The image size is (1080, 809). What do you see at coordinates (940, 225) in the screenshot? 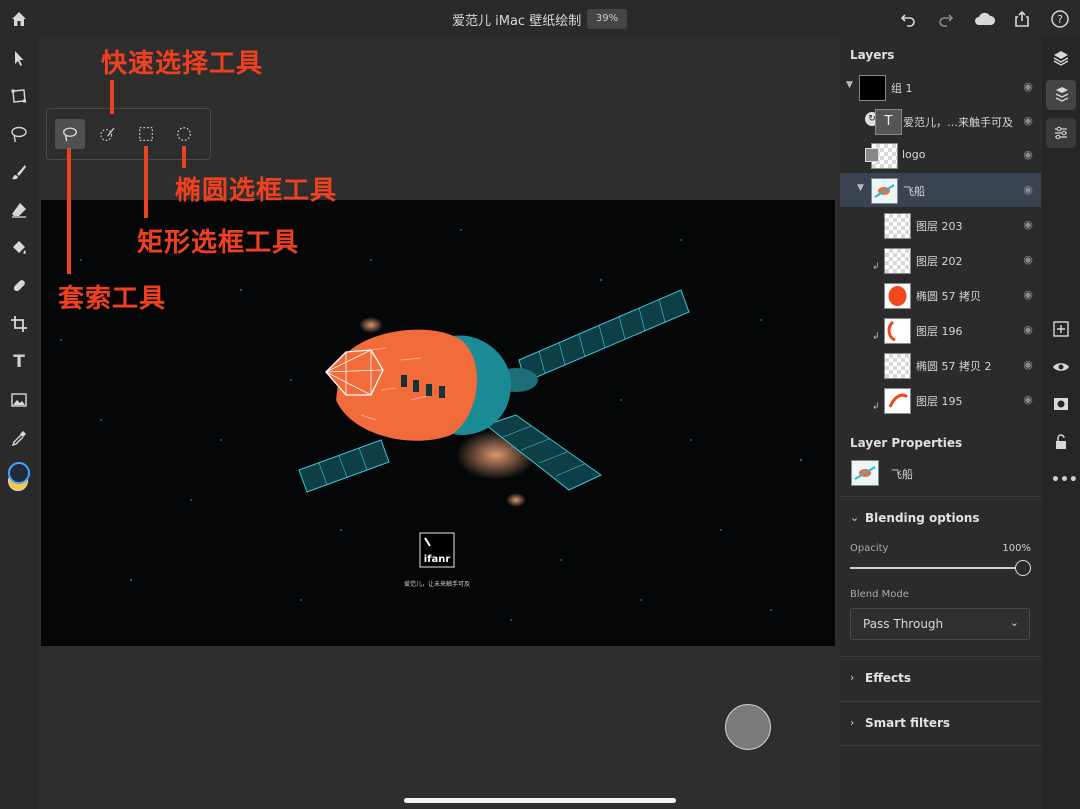
I see `layer-row: 图层 203 ◉` at bounding box center [940, 225].